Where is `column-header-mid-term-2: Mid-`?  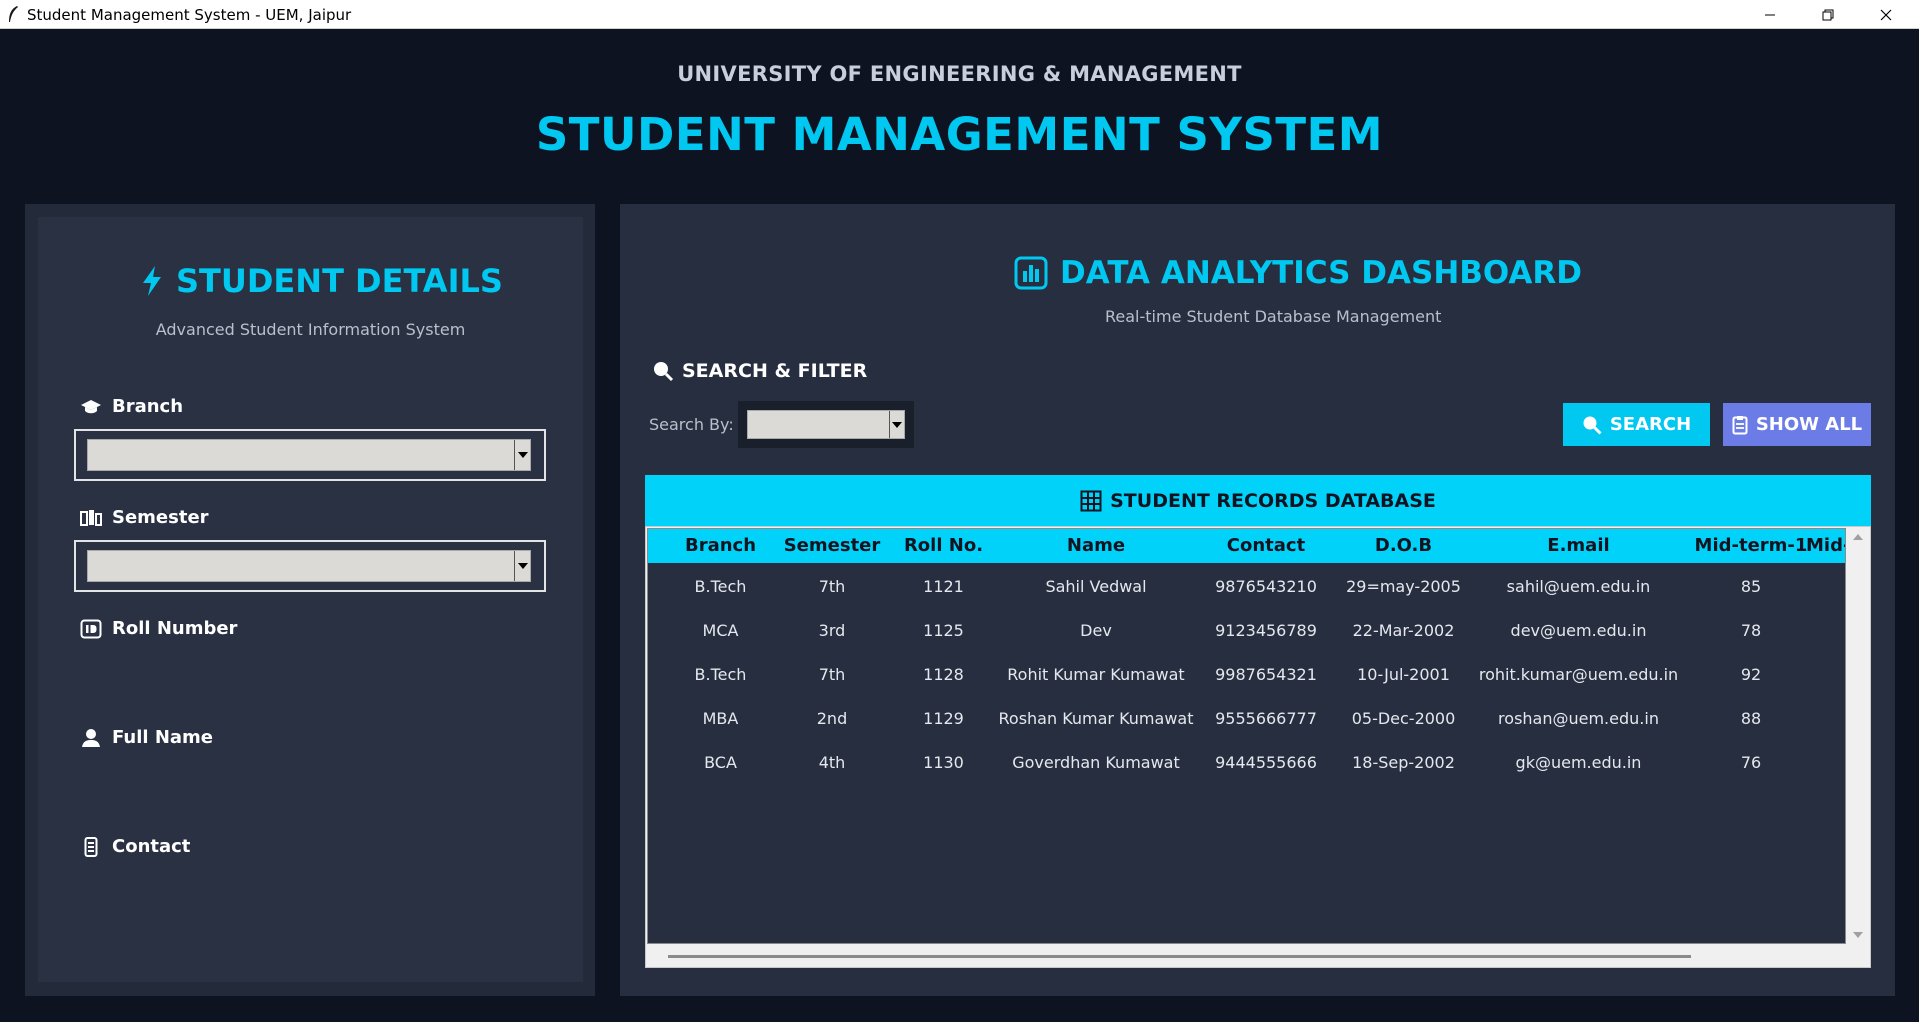
column-header-mid-term-2: Mid- is located at coordinates (1825, 546).